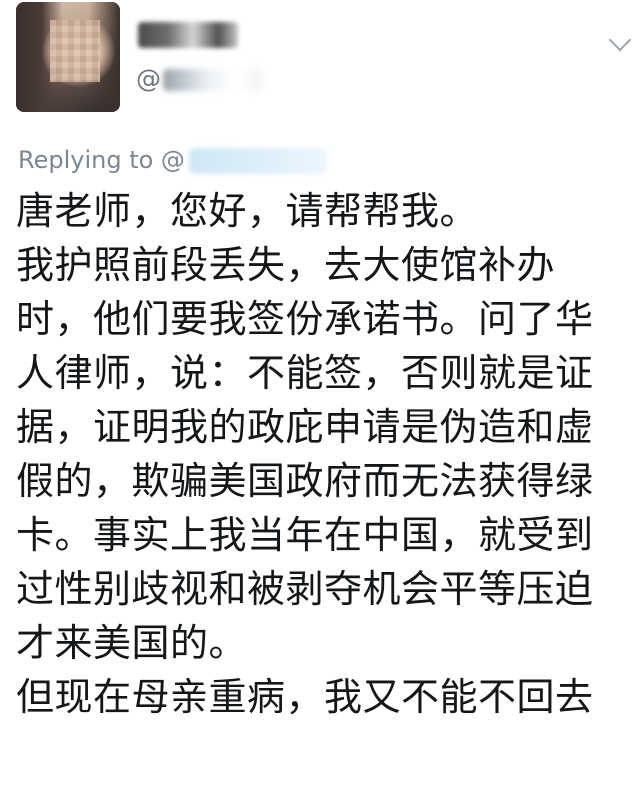  What do you see at coordinates (305, 589) in the screenshot?
I see `tweet-line: 过性别歧视和被剥夺机会平等压迫` at bounding box center [305, 589].